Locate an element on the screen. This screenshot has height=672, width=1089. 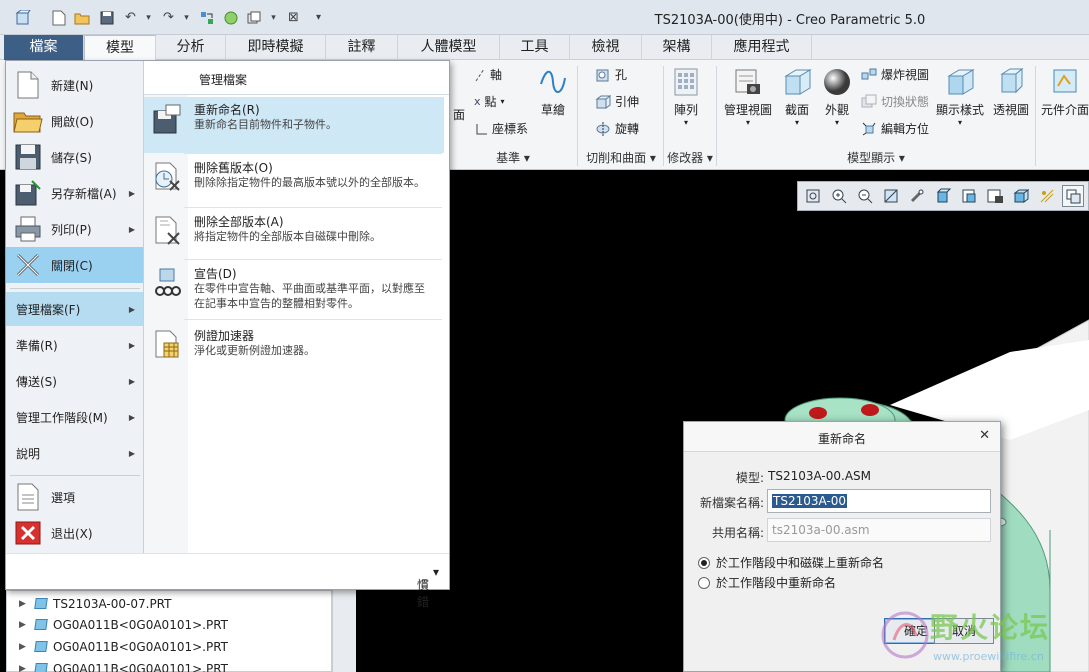
new-name-input: TS2103A-00 is located at coordinates (879, 501).